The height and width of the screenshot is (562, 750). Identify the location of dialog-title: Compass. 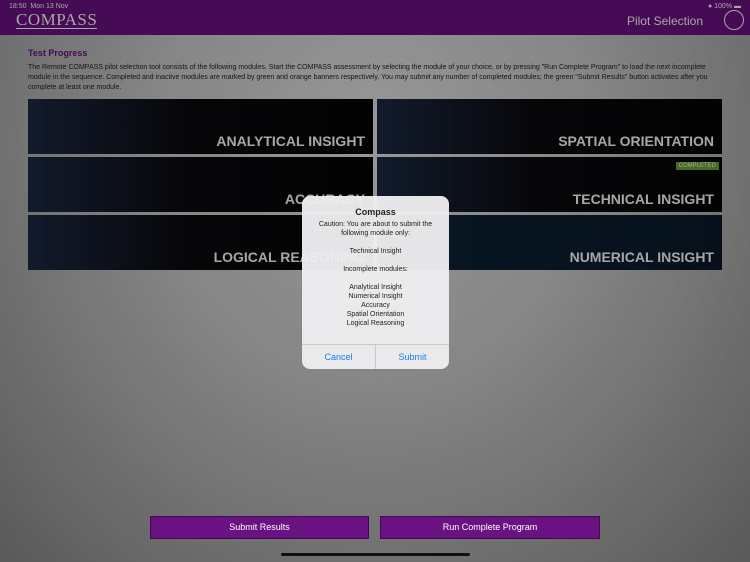
(375, 212).